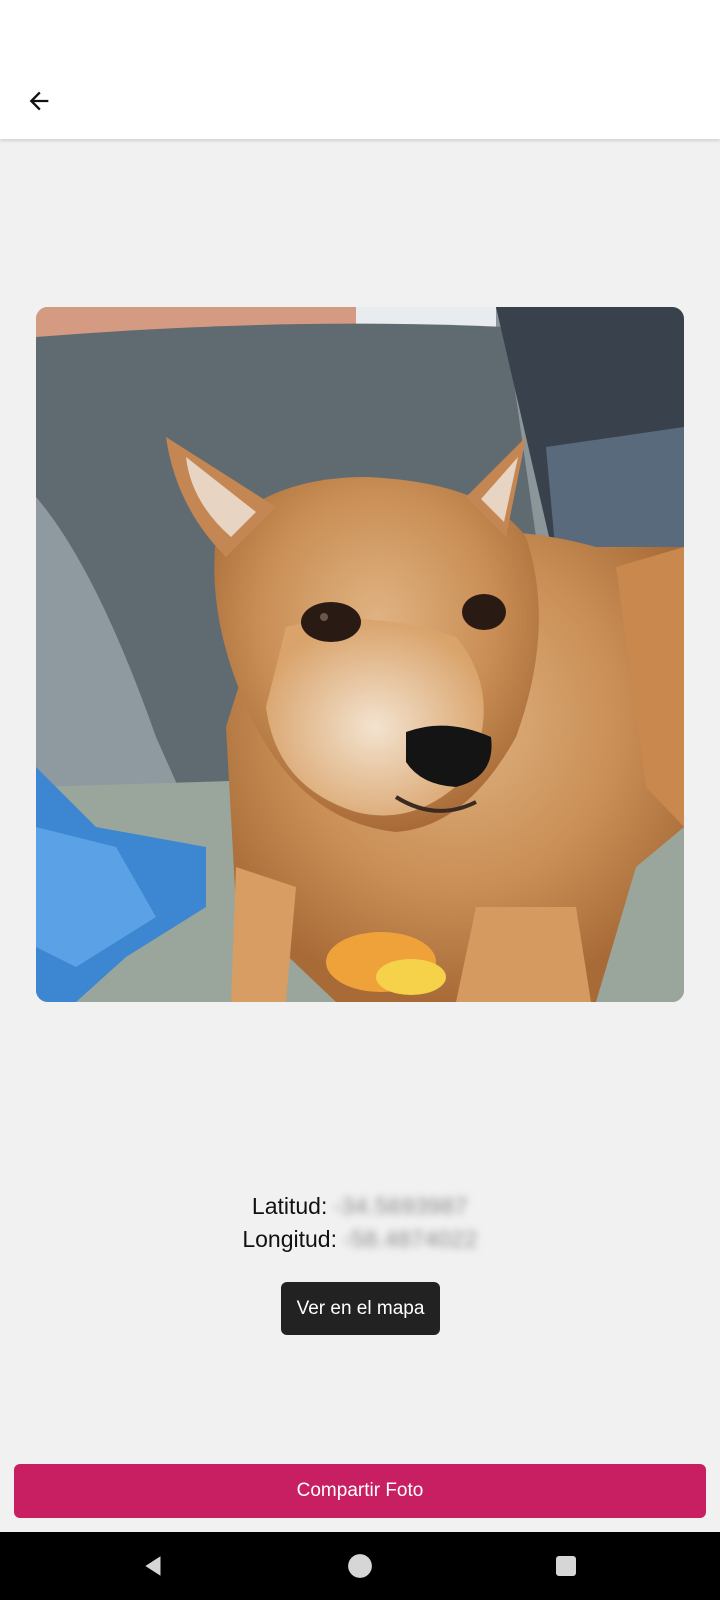 Image resolution: width=720 pixels, height=1600 pixels. I want to click on longitude-value: -58.4874022, so click(410, 1239).